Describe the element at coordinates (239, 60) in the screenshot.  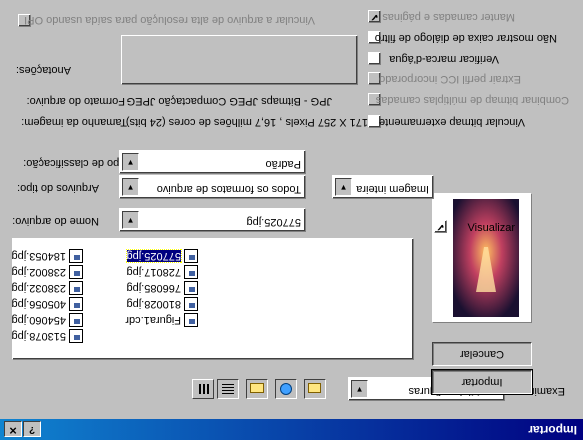
I see `notes-box` at that location.